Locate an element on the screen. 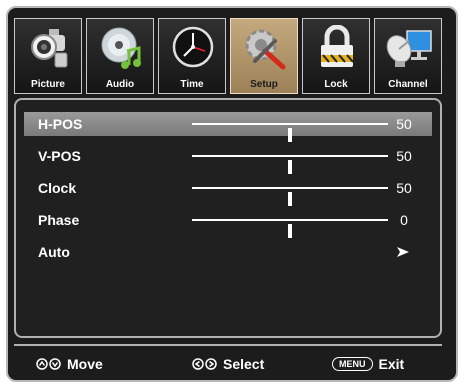 This screenshot has width=465, height=388. setting-label: Clock is located at coordinates (57, 188).